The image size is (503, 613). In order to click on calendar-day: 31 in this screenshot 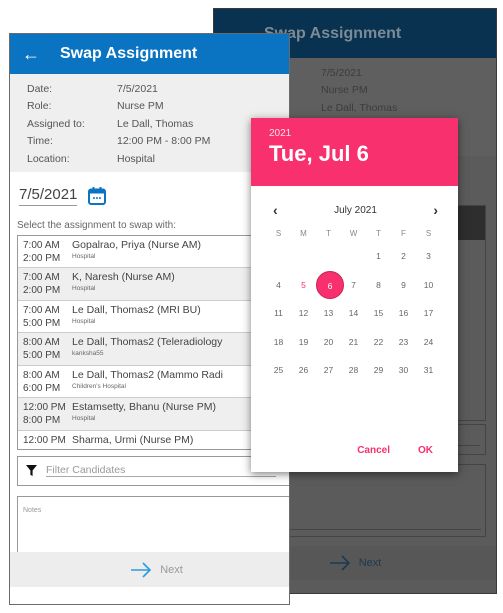, I will do `click(428, 370)`.